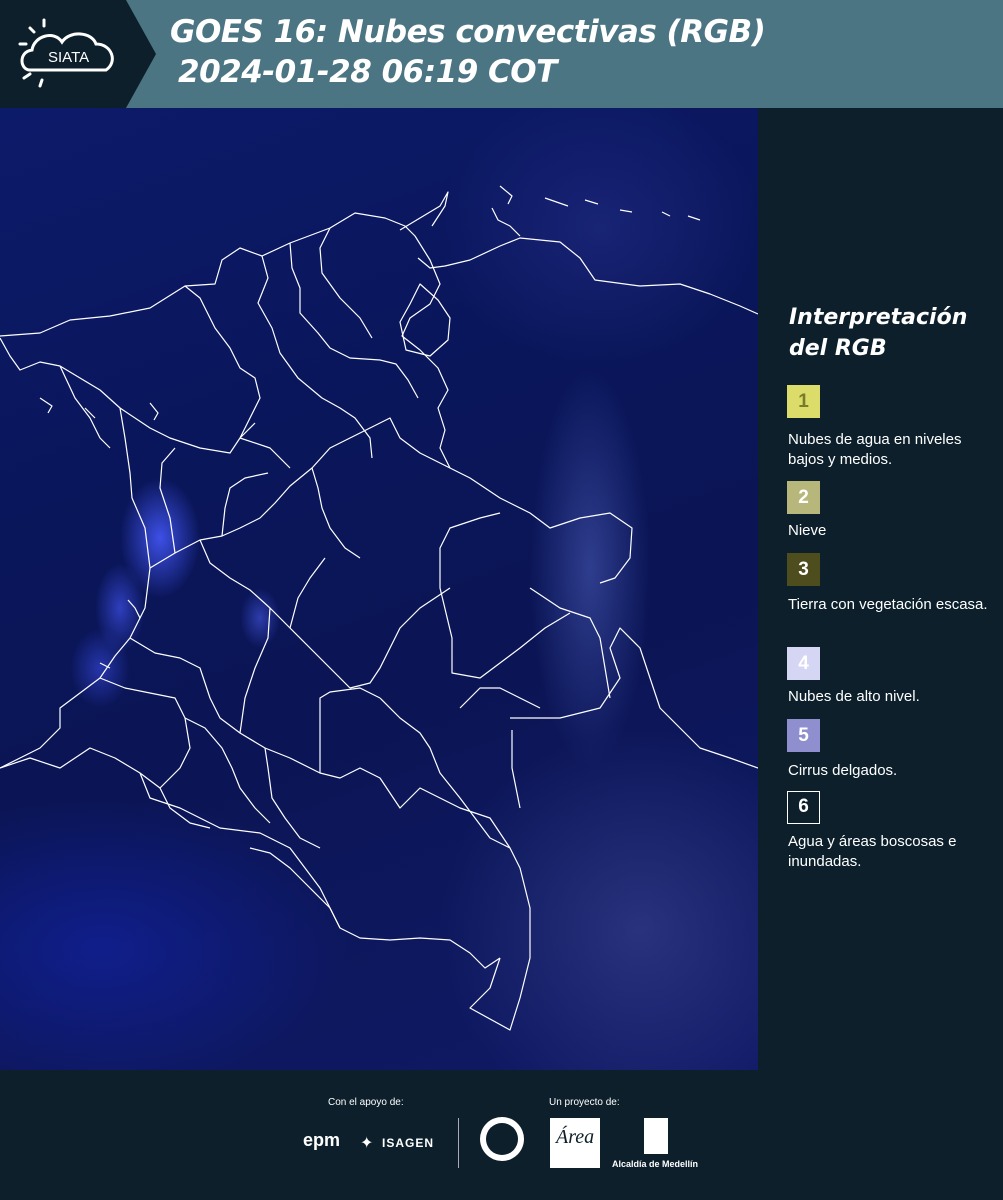  I want to click on legend-swatch-1: 1, so click(803, 401).